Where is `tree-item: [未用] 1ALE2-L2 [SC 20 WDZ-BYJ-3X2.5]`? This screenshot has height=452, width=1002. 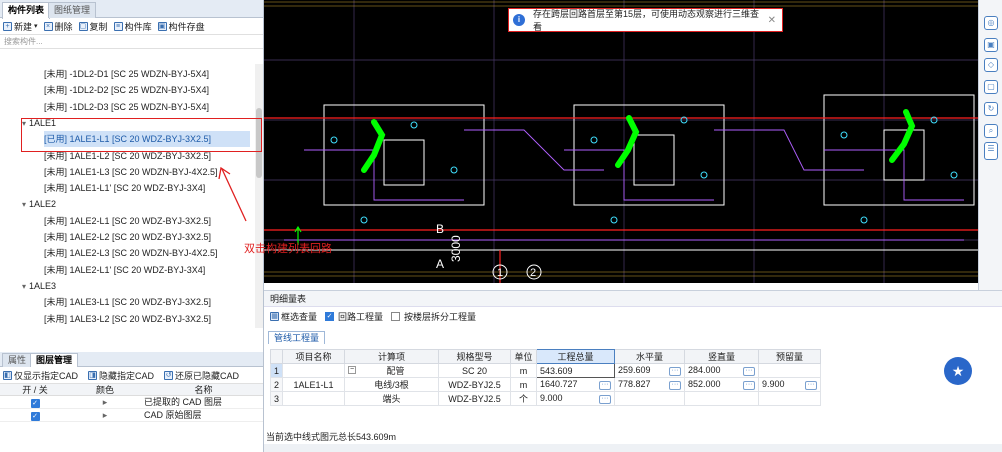 tree-item: [未用] 1ALE2-L2 [SC 20 WDZ-BYJ-3X2.5] is located at coordinates (127, 237).